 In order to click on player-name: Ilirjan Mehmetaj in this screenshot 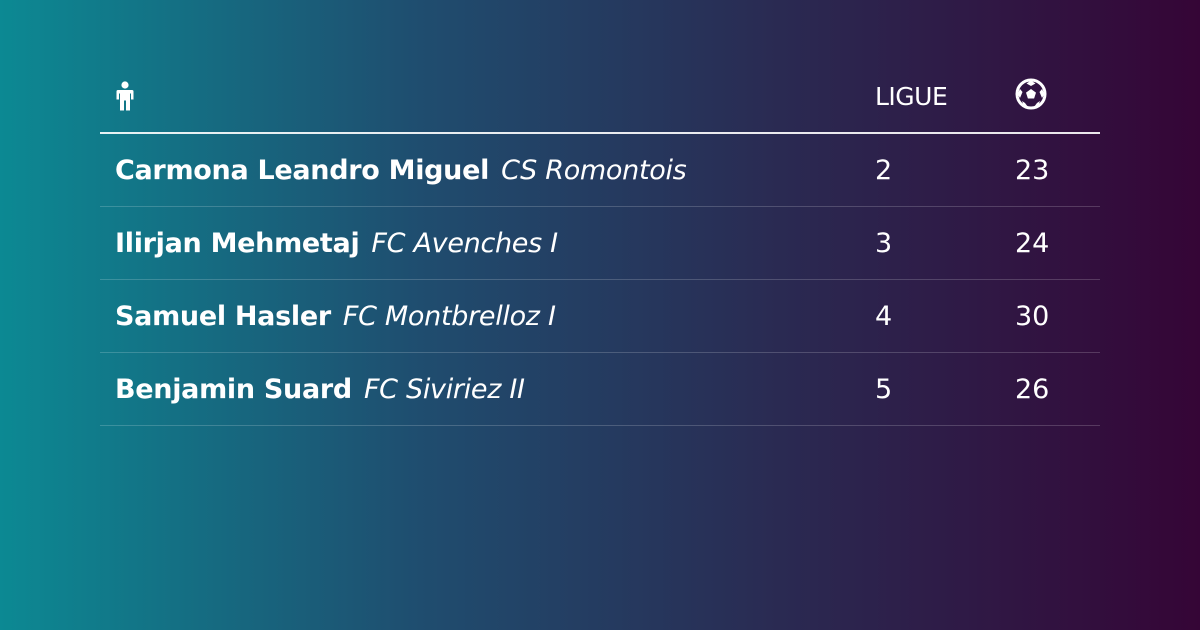, I will do `click(237, 243)`.